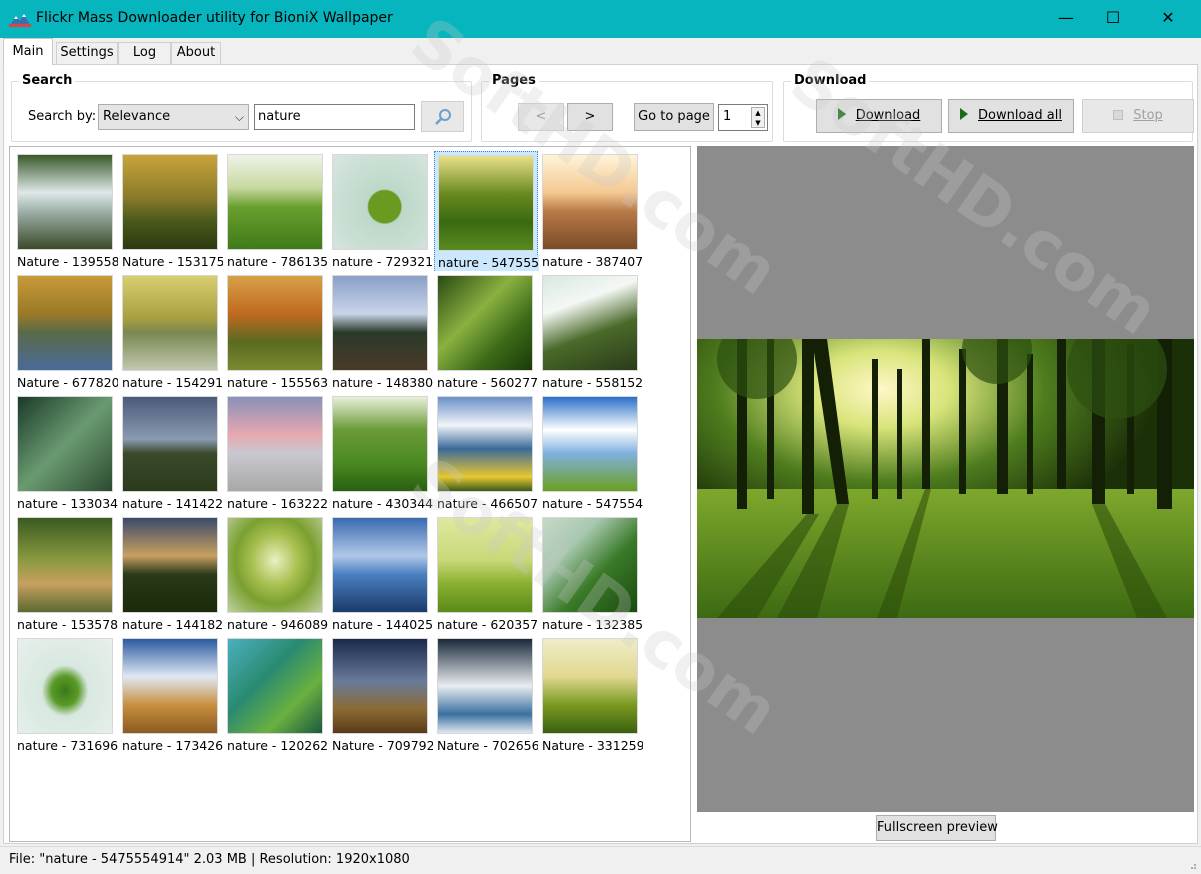  Describe the element at coordinates (487, 624) in the screenshot. I see `thumbnail-caption: nature - 620357` at that location.